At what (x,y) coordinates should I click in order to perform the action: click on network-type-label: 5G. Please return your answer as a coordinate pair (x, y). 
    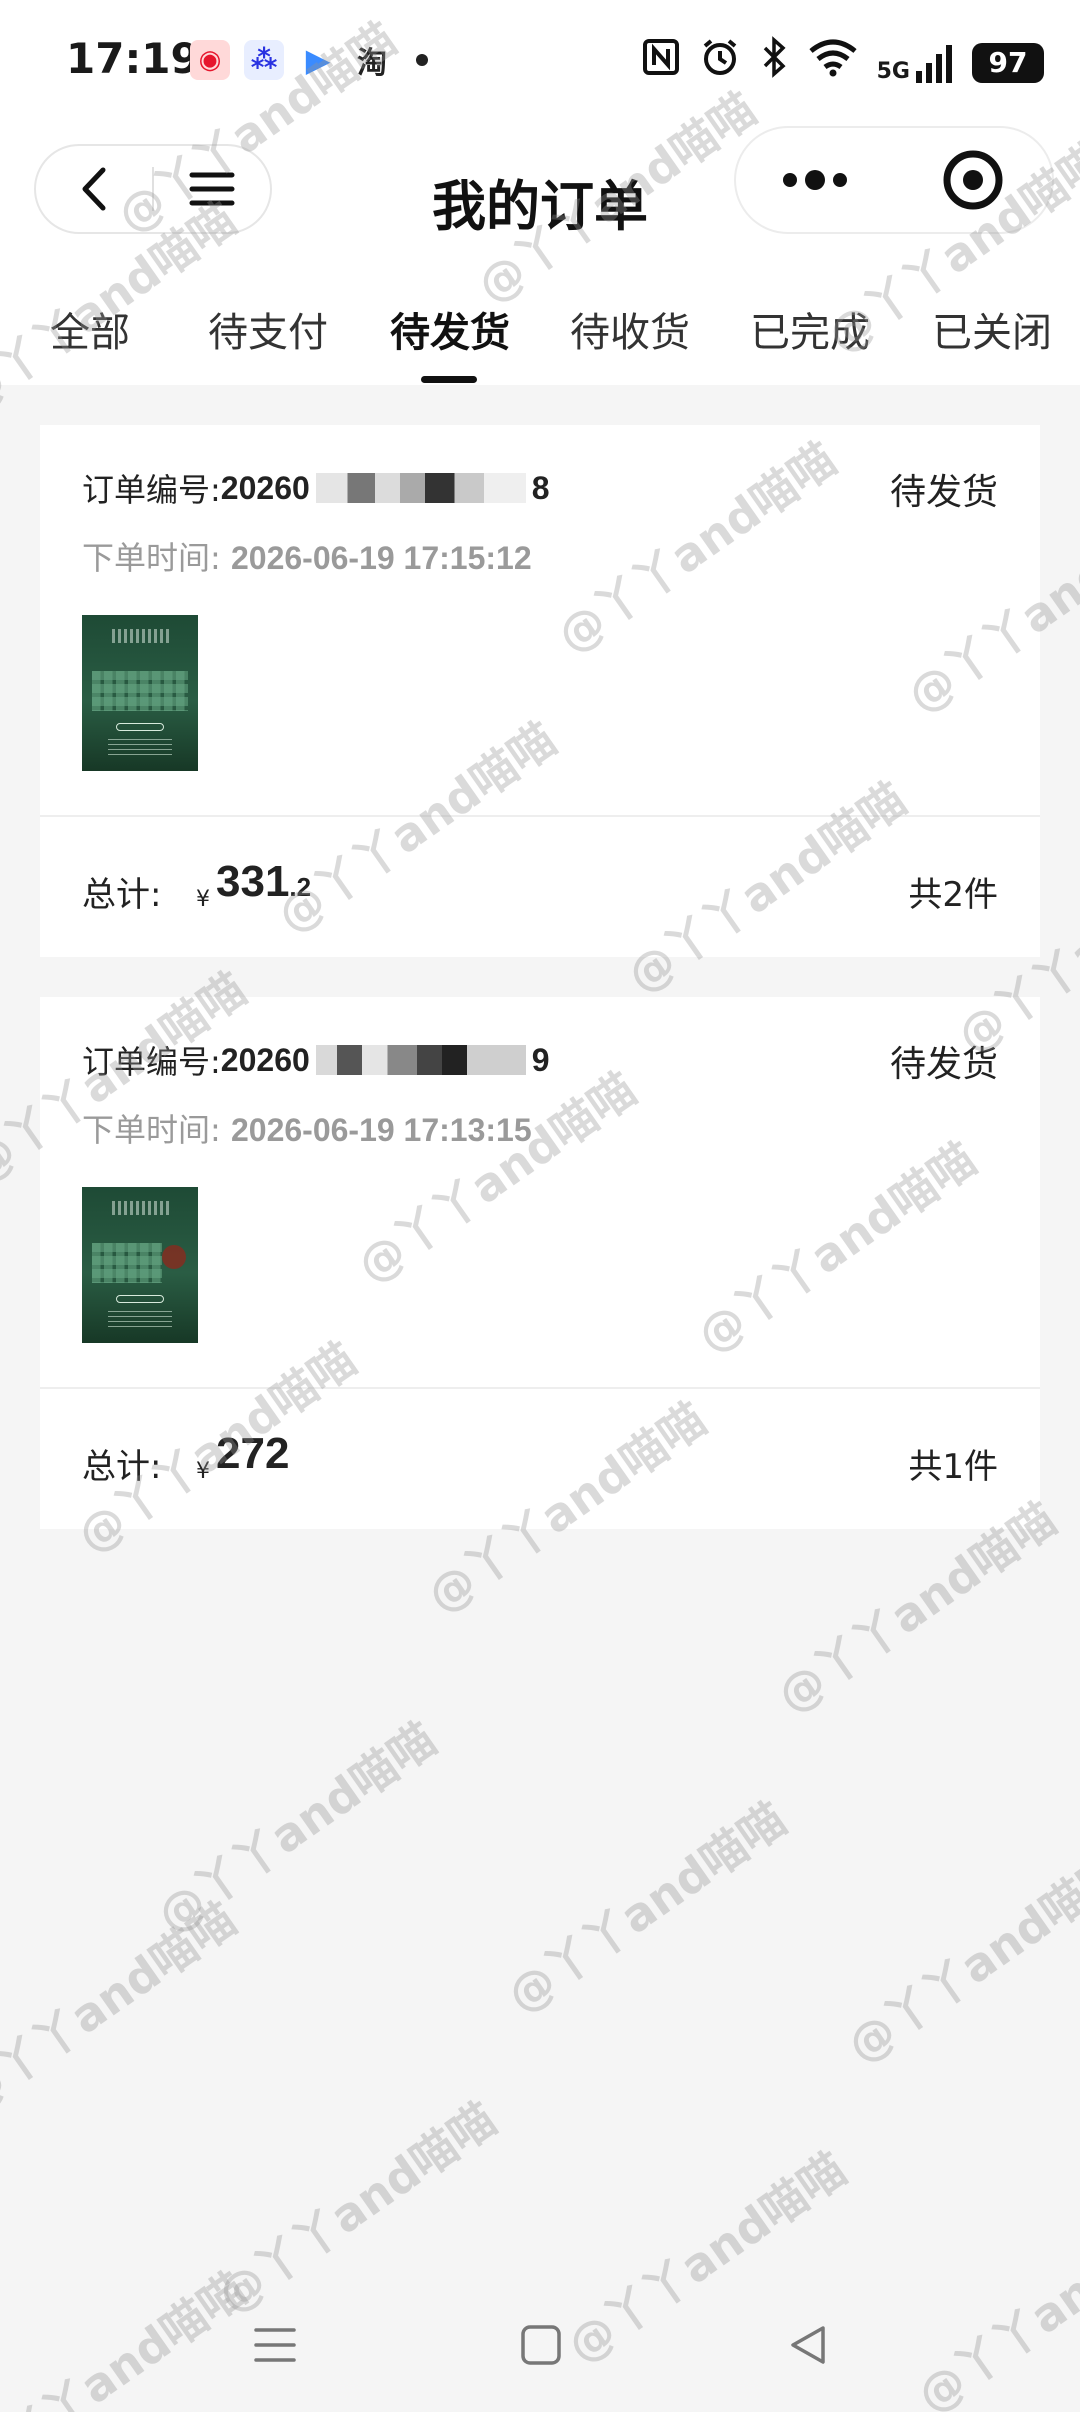
    Looking at the image, I should click on (893, 71).